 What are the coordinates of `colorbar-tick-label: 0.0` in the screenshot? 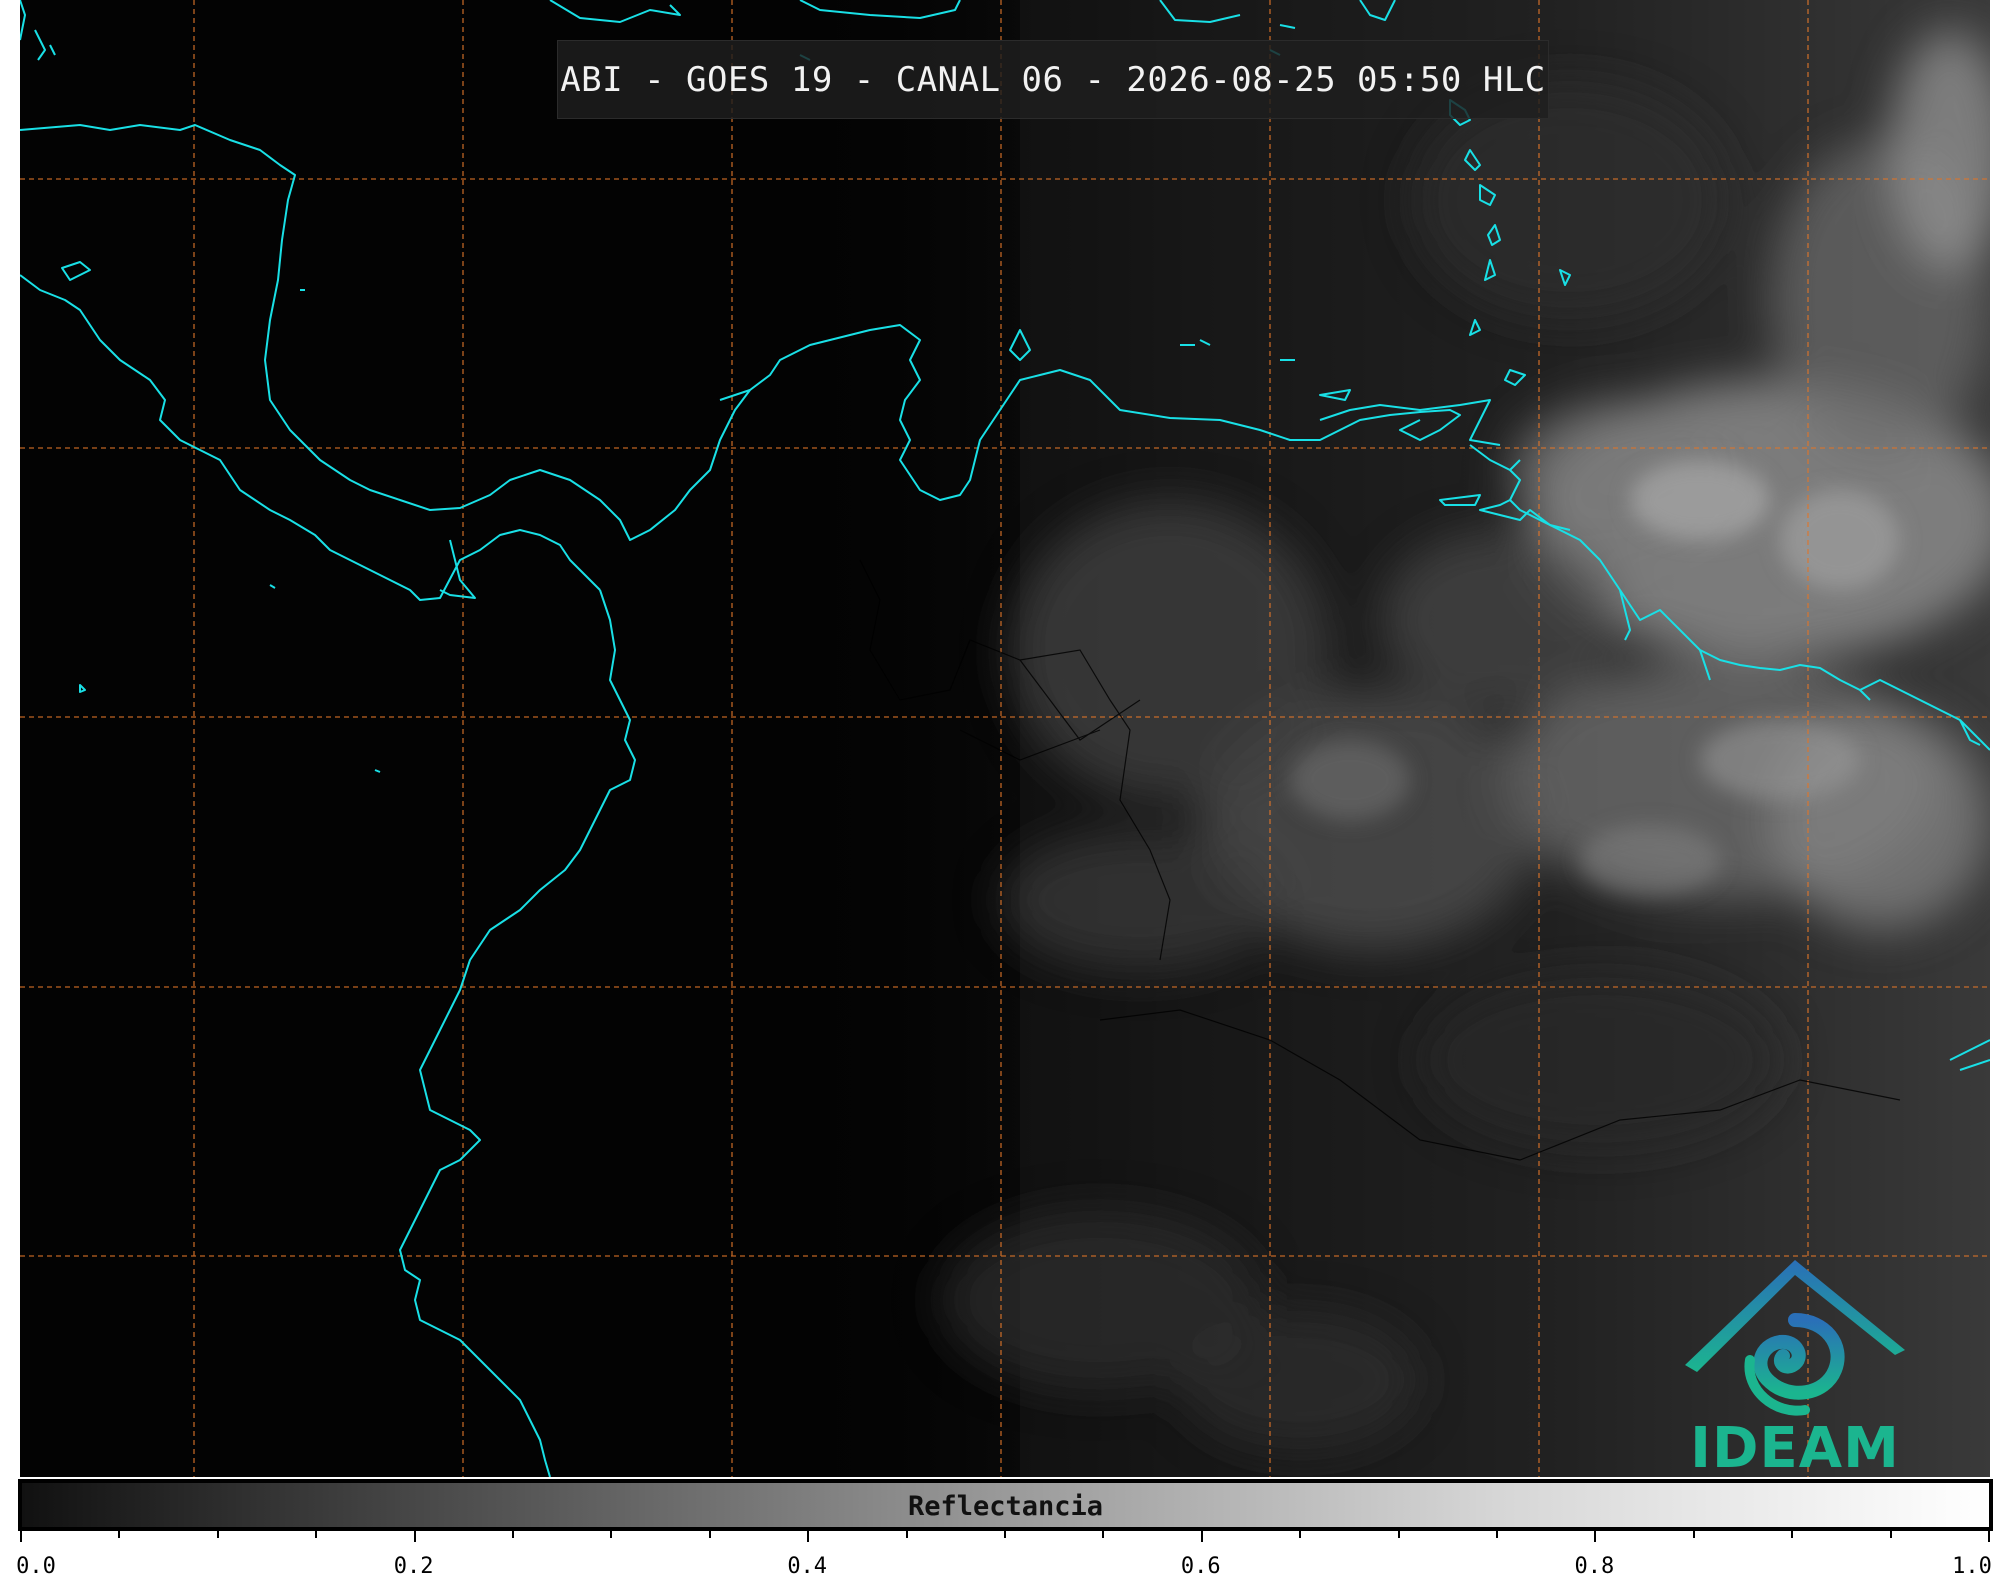 It's located at (36, 1566).